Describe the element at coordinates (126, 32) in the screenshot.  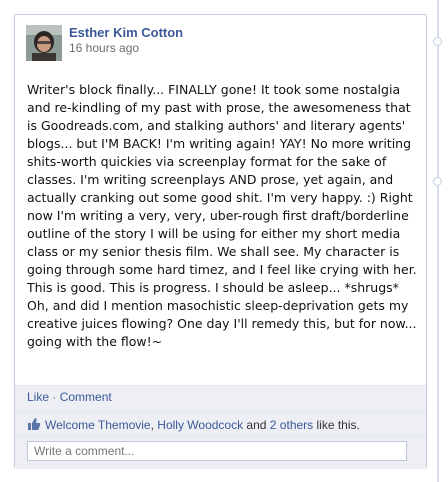
I see `author-name: Esther Kim Cotton` at that location.